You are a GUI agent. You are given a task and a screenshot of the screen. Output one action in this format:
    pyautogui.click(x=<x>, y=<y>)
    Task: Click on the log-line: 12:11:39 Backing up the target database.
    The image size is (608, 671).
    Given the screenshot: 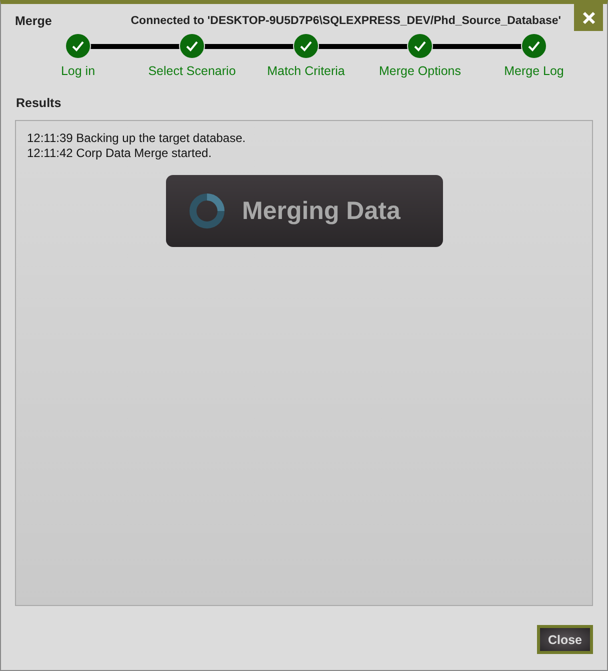 What is the action you would take?
    pyautogui.click(x=137, y=138)
    